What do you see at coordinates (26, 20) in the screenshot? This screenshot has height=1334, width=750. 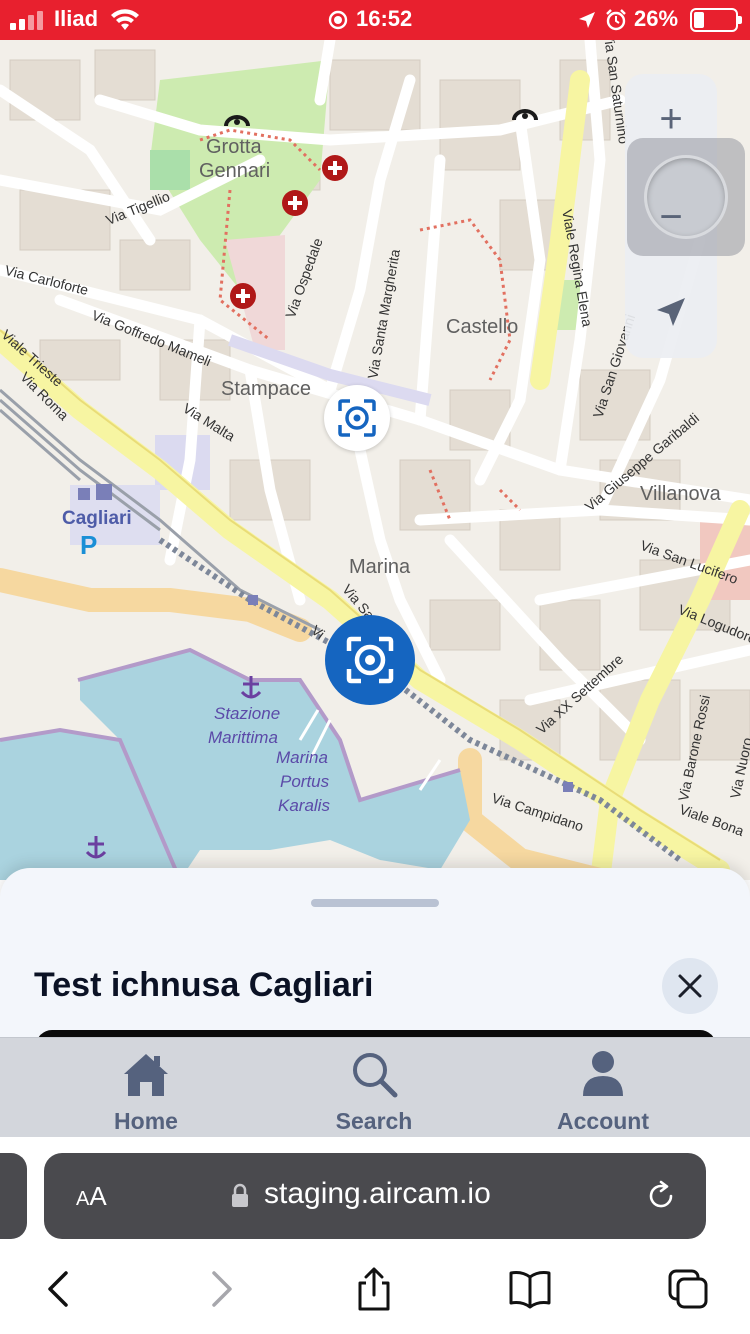 I see `cellular-signal-icon` at bounding box center [26, 20].